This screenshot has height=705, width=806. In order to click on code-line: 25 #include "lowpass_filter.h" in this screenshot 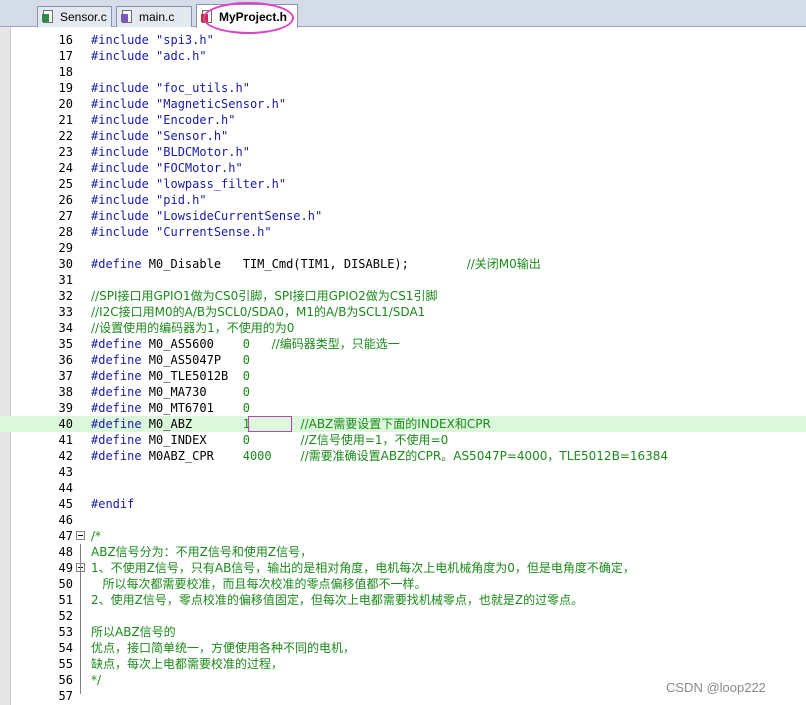, I will do `click(403, 184)`.